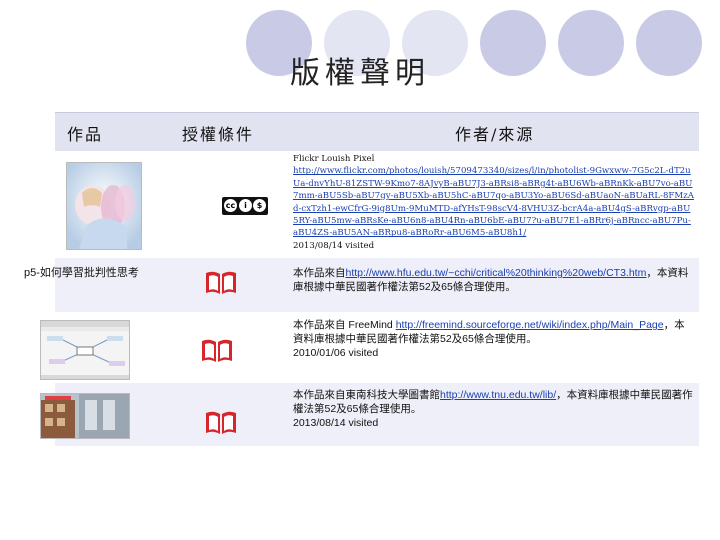 The width and height of the screenshot is (720, 540). What do you see at coordinates (245, 206) in the screenshot?
I see `cc-license-icon: cc i $` at bounding box center [245, 206].